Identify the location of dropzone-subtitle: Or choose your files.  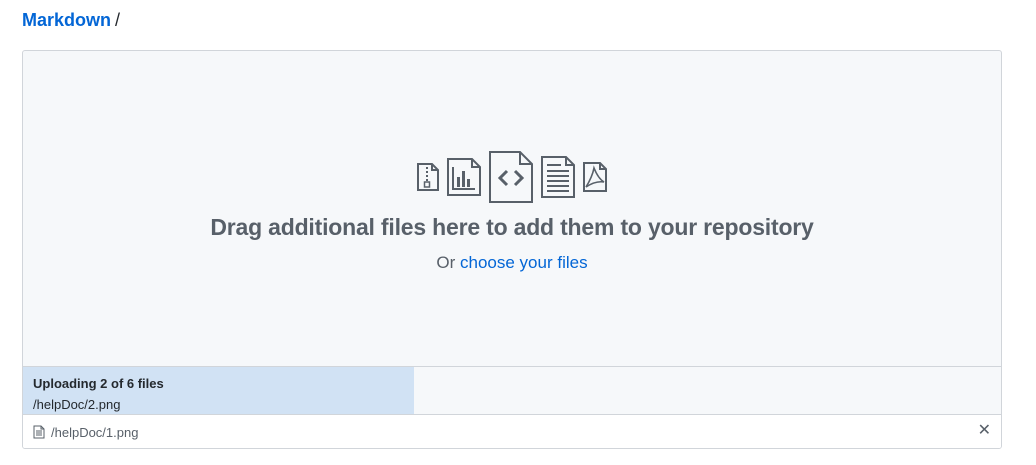
(512, 263).